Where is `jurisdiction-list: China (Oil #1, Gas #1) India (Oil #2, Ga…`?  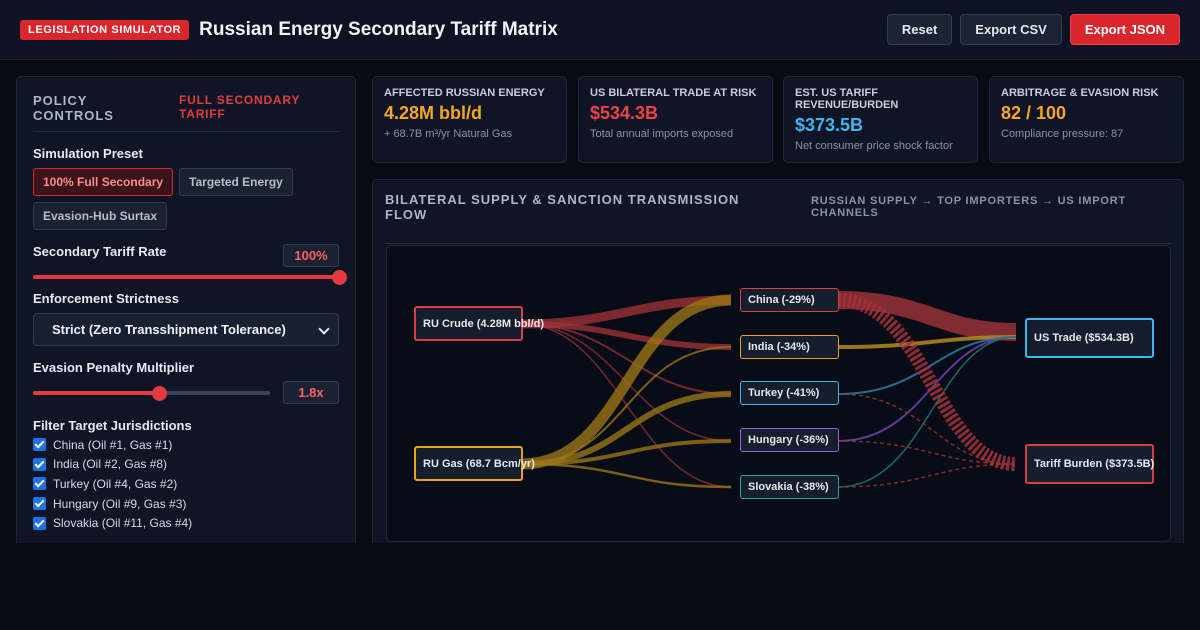
jurisdiction-list: China (Oil #1, Gas #1) India (Oil #2, Ga… is located at coordinates (186, 484).